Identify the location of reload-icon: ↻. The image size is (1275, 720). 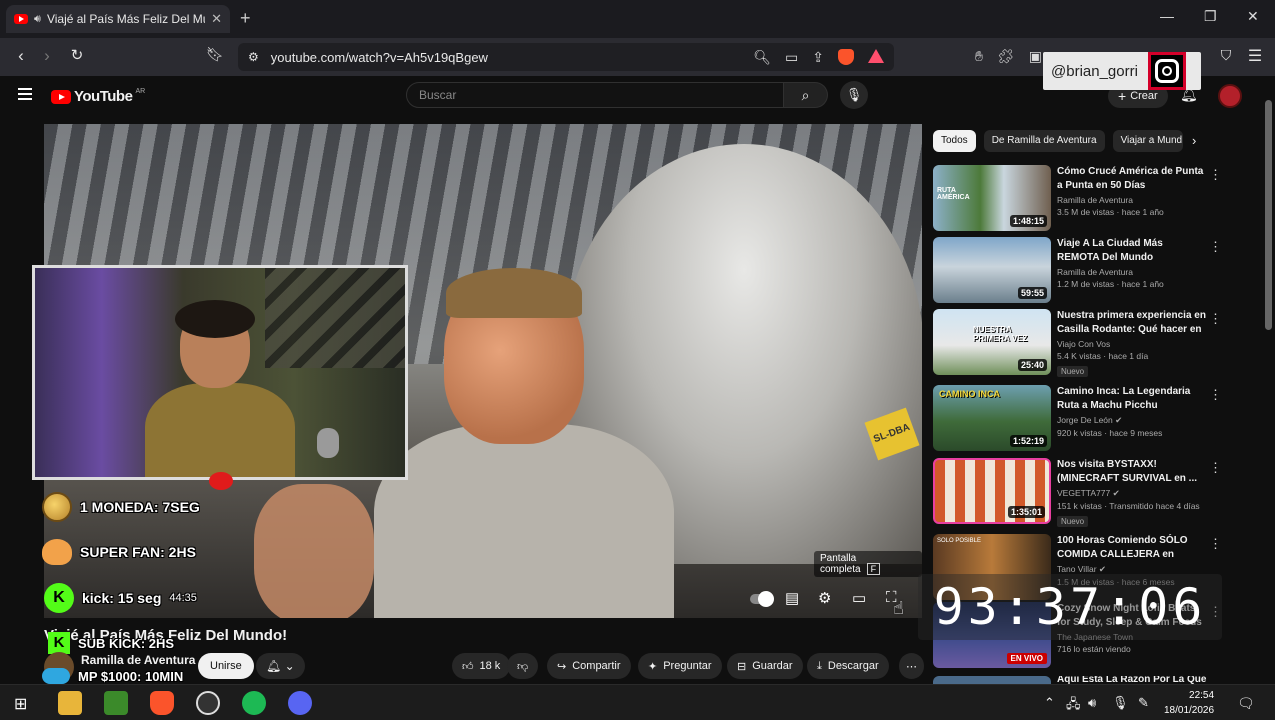
(77, 55).